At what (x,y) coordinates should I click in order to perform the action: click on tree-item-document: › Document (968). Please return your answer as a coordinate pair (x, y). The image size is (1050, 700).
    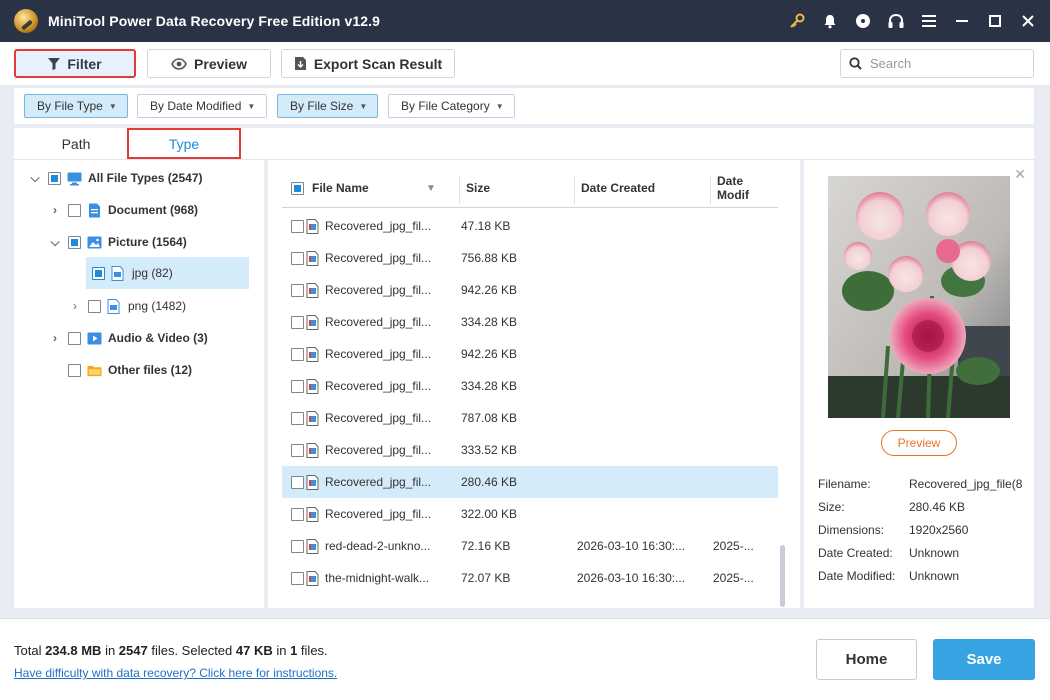
    Looking at the image, I should click on (123, 210).